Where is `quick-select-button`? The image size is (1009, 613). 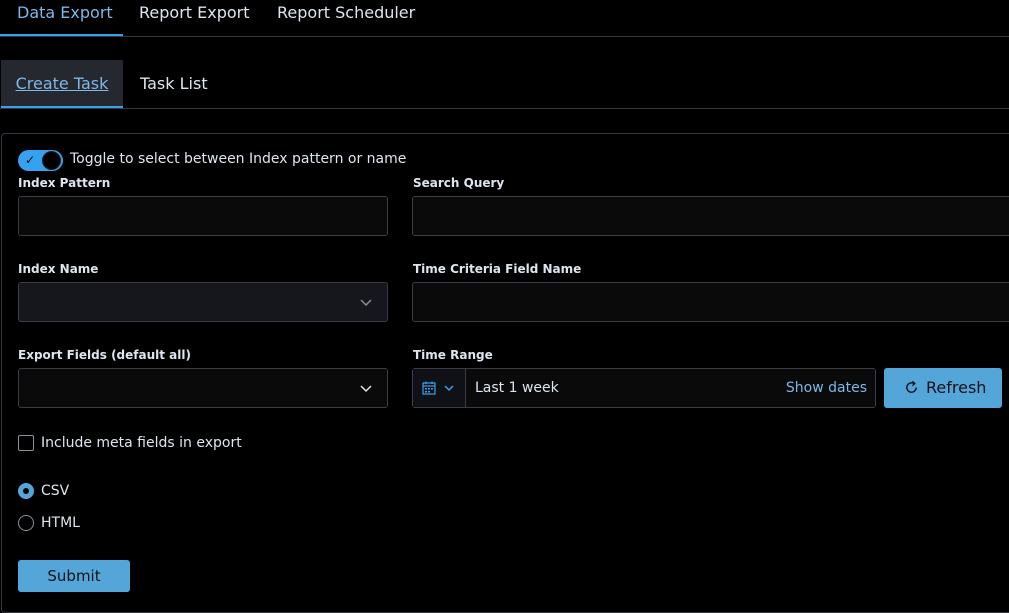
quick-select-button is located at coordinates (439, 388).